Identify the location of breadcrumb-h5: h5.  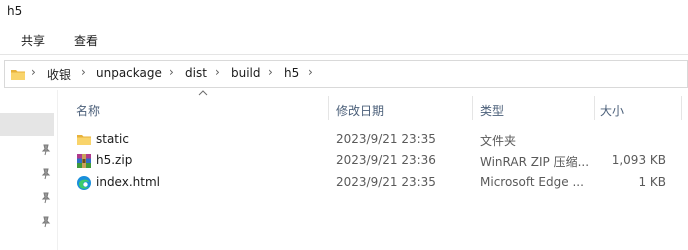
(291, 73).